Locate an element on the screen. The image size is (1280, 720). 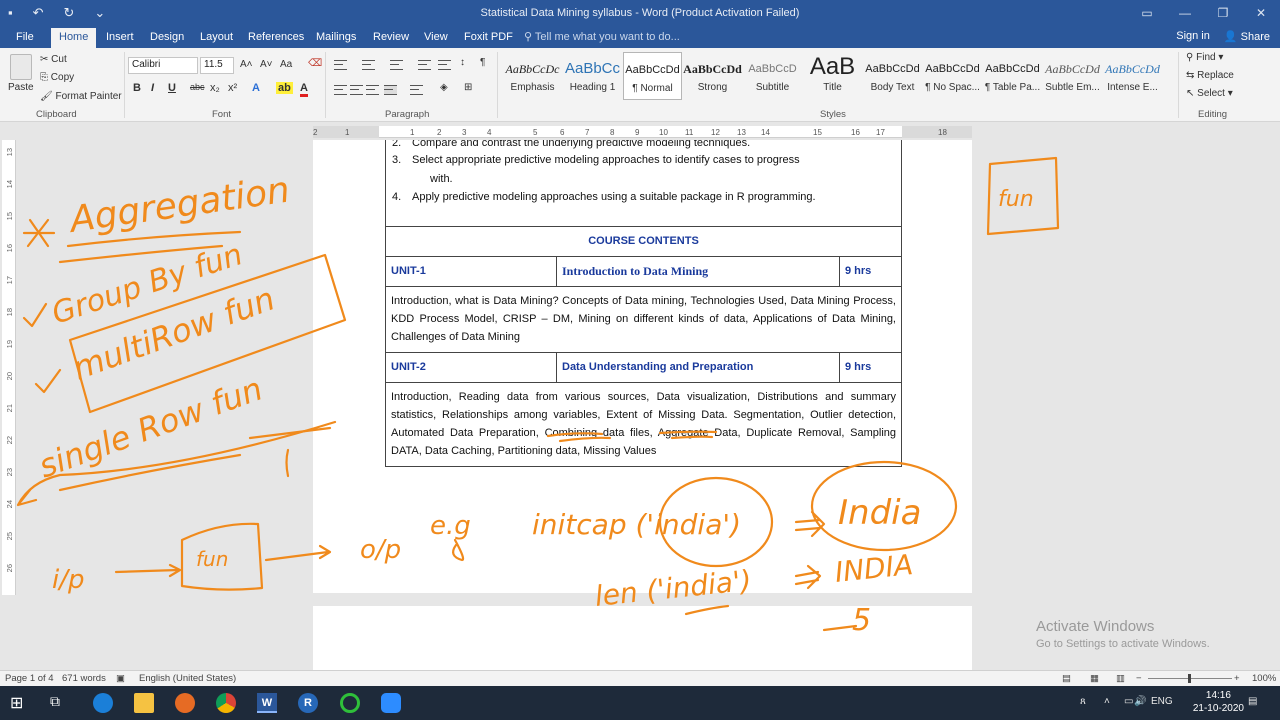
style-emphasis: AaBbCcDc Emphasis is located at coordinates (532, 76).